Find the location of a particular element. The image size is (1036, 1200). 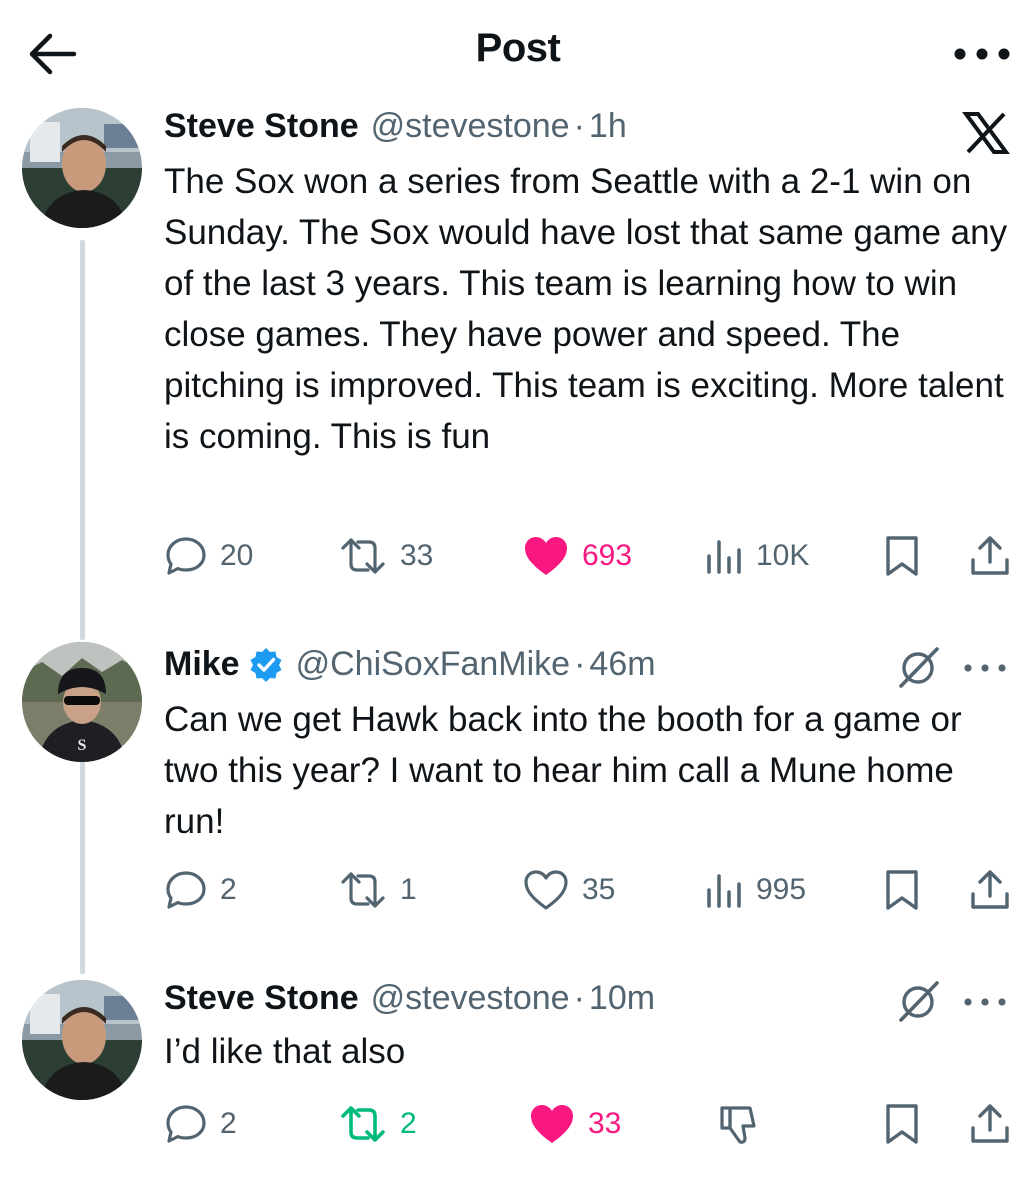

tweet-header: Steve Stone @stevestone · 10m is located at coordinates (409, 998).